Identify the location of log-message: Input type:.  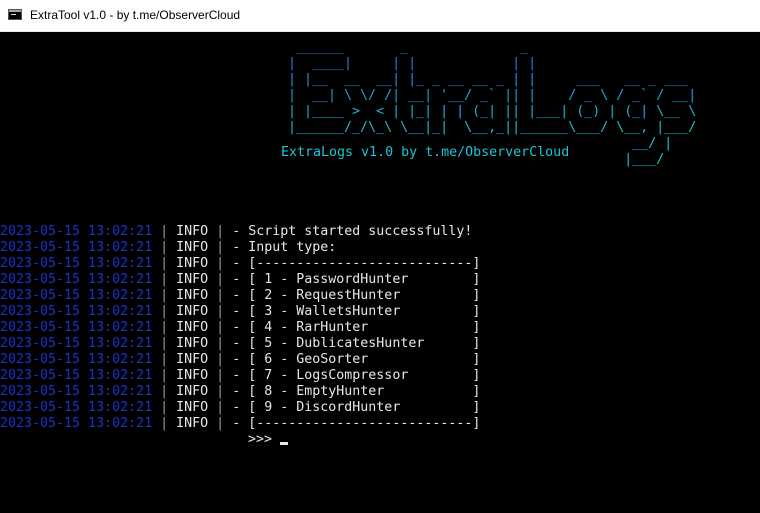
(292, 247).